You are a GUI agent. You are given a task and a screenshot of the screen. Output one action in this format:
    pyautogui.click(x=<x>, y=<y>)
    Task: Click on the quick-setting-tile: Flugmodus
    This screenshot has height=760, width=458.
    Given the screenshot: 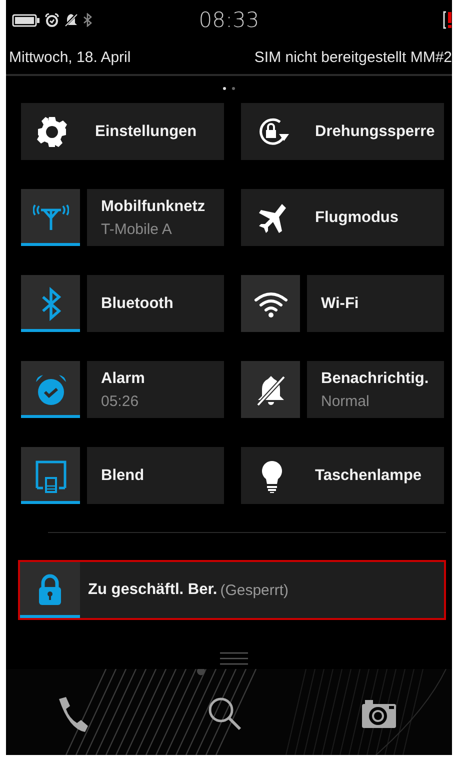 What is the action you would take?
    pyautogui.click(x=342, y=217)
    